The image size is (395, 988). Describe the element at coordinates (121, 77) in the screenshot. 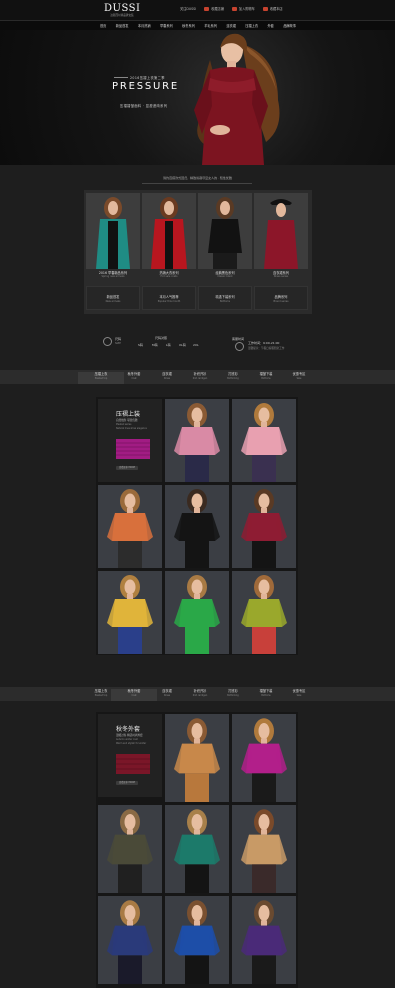

I see `hero-divider` at that location.